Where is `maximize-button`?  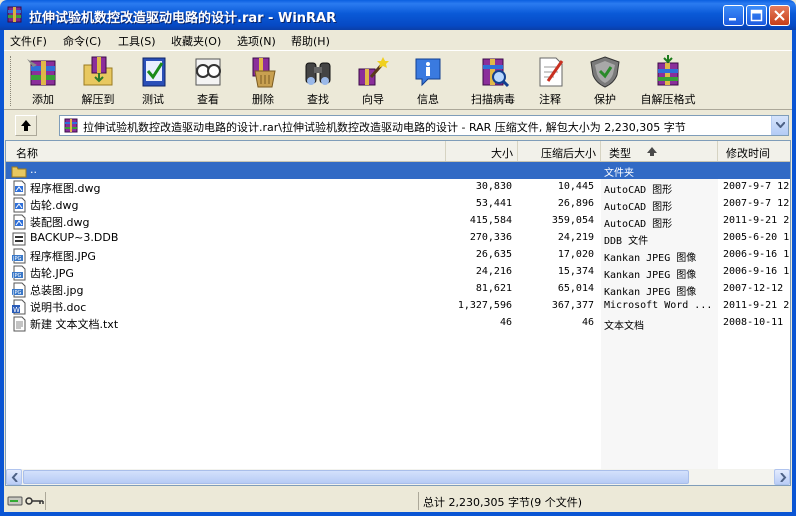
maximize-button is located at coordinates (756, 15).